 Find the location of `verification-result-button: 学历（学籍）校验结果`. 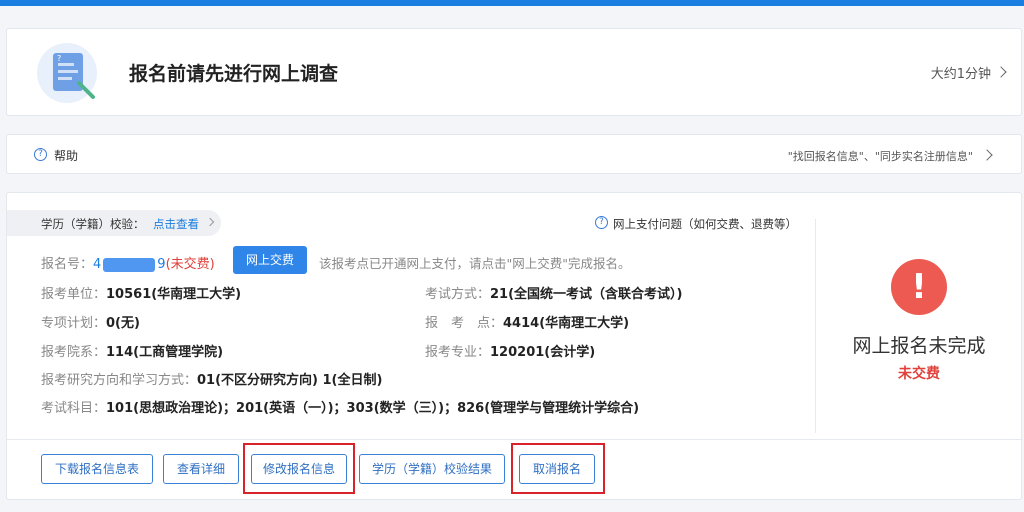

verification-result-button: 学历（学籍）校验结果 is located at coordinates (432, 469).